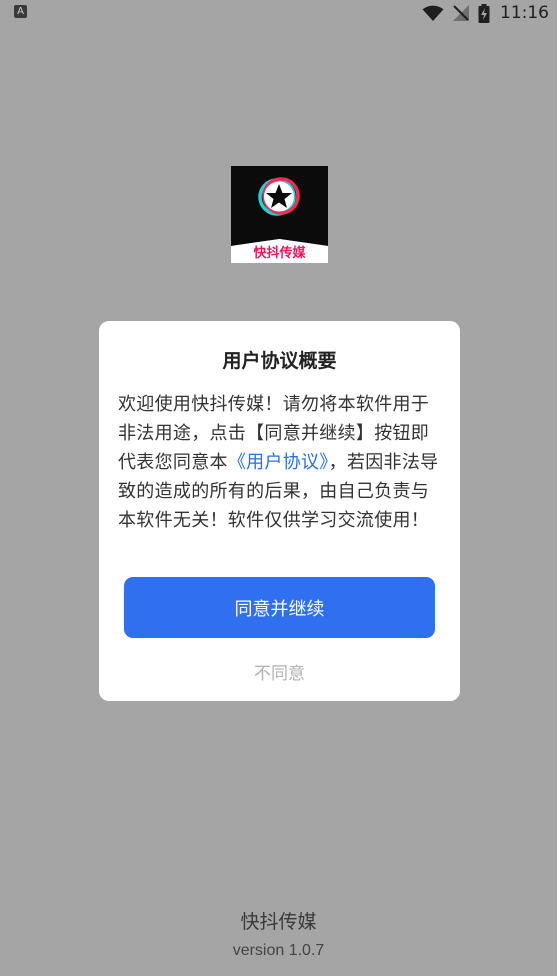 The width and height of the screenshot is (557, 976). I want to click on status-bar: A 11:16, so click(278, 13).